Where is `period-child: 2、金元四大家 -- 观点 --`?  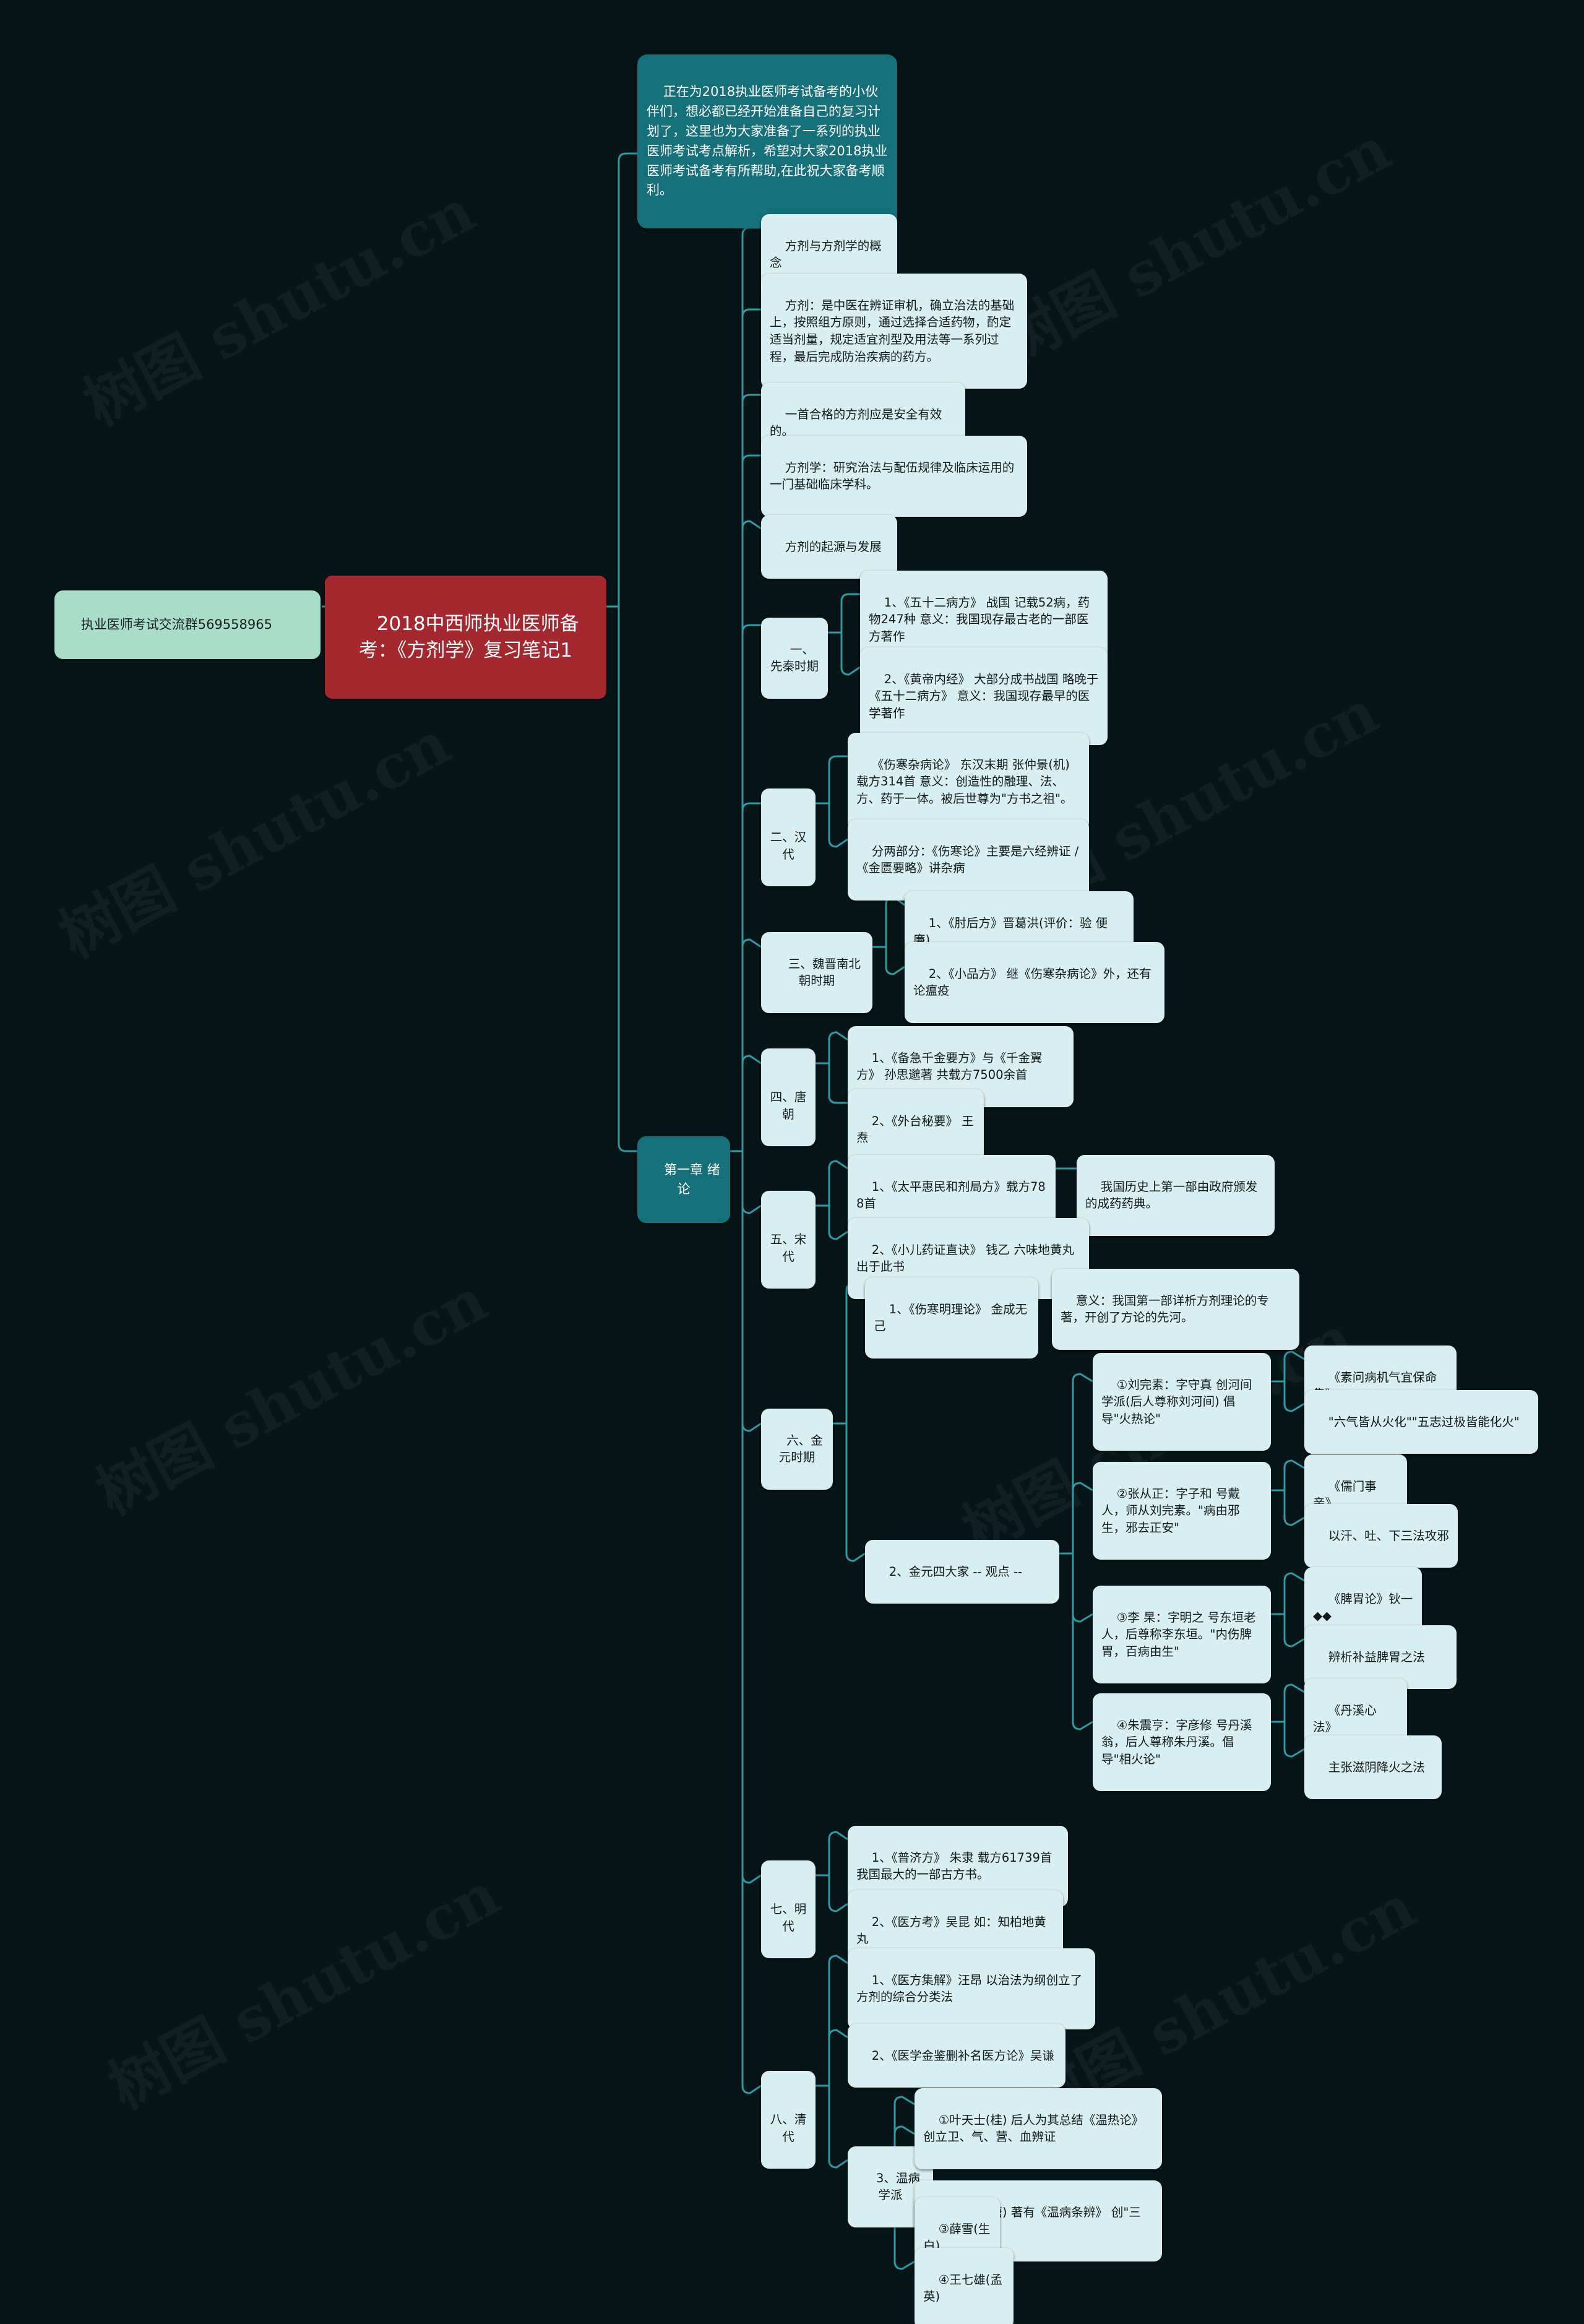
period-child: 2、金元四大家 -- 观点 -- is located at coordinates (962, 1572).